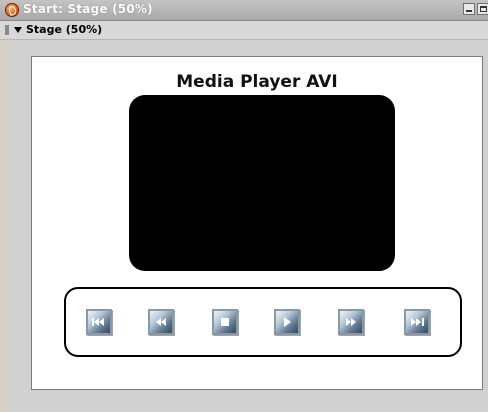 Image resolution: width=488 pixels, height=412 pixels. Describe the element at coordinates (263, 322) in the screenshot. I see `playback-controls` at that location.